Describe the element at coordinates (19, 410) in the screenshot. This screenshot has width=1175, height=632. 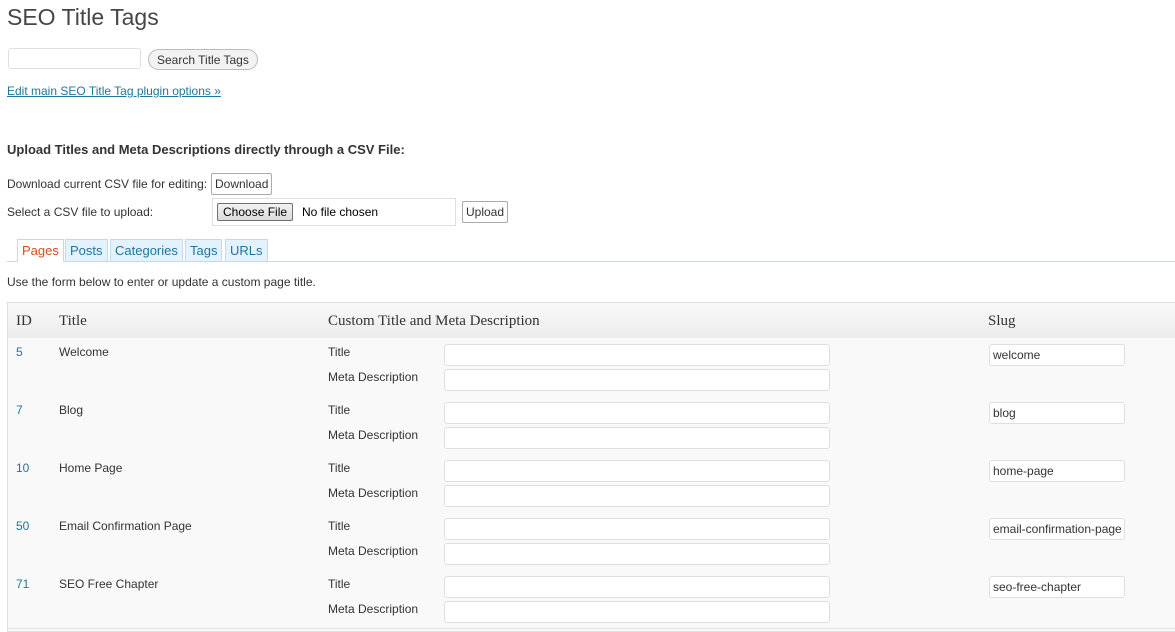
I see `page-id-link: 7` at that location.